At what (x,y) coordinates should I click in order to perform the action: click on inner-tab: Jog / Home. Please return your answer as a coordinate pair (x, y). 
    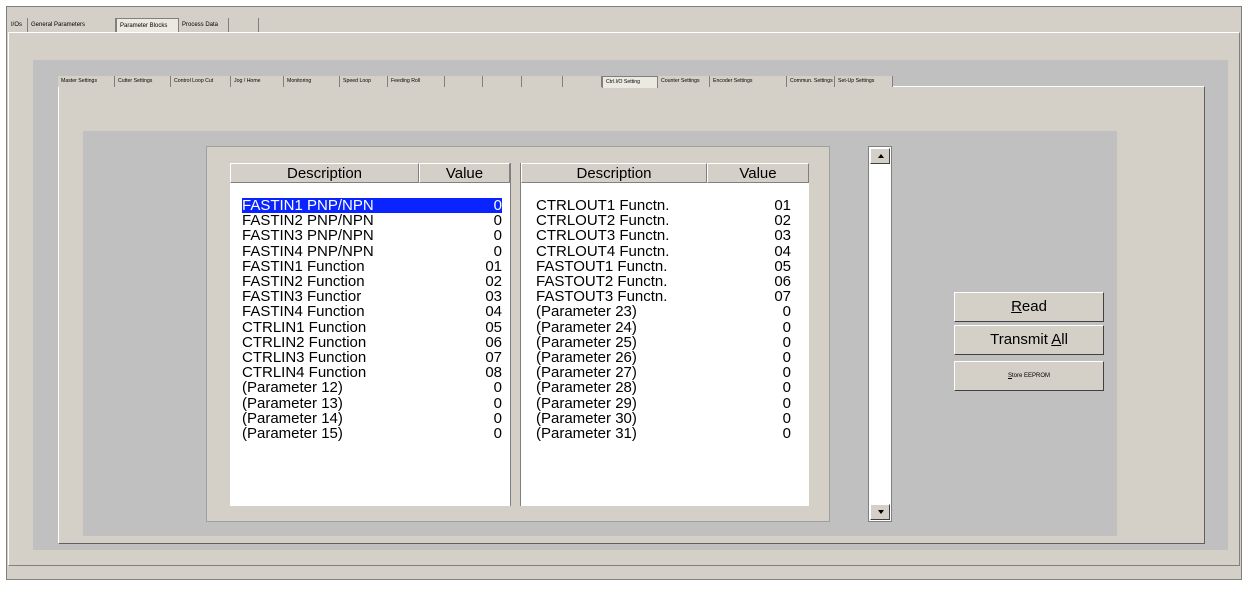
    Looking at the image, I should click on (257, 81).